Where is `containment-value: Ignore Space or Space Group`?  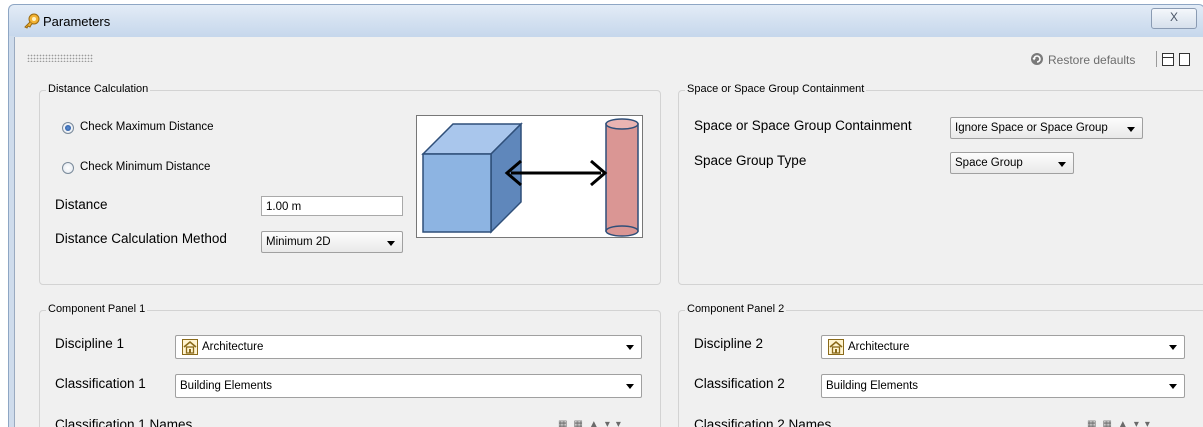 containment-value: Ignore Space or Space Group is located at coordinates (1031, 128).